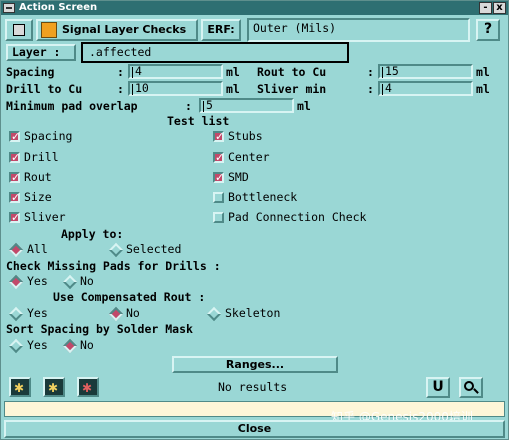 The image size is (509, 440). Describe the element at coordinates (198, 121) in the screenshot. I see `test-list-title: Test list` at that location.